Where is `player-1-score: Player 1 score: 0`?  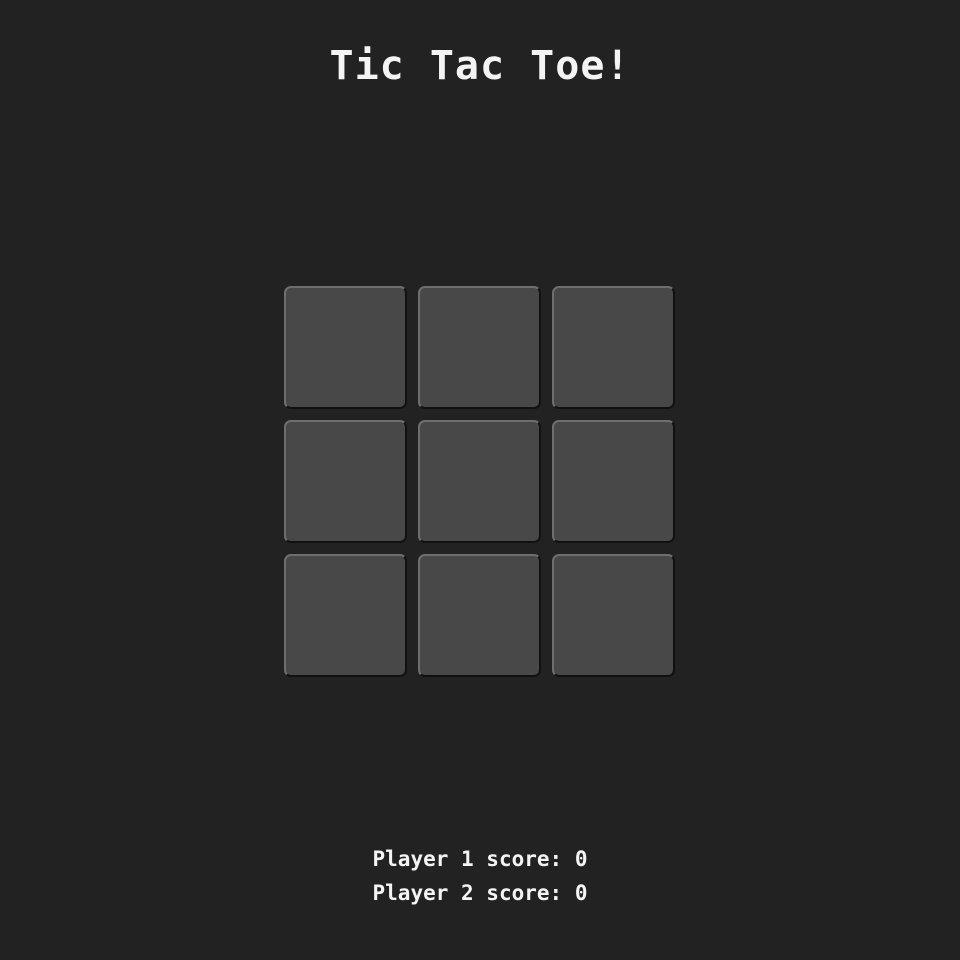 player-1-score: Player 1 score: 0 is located at coordinates (480, 859).